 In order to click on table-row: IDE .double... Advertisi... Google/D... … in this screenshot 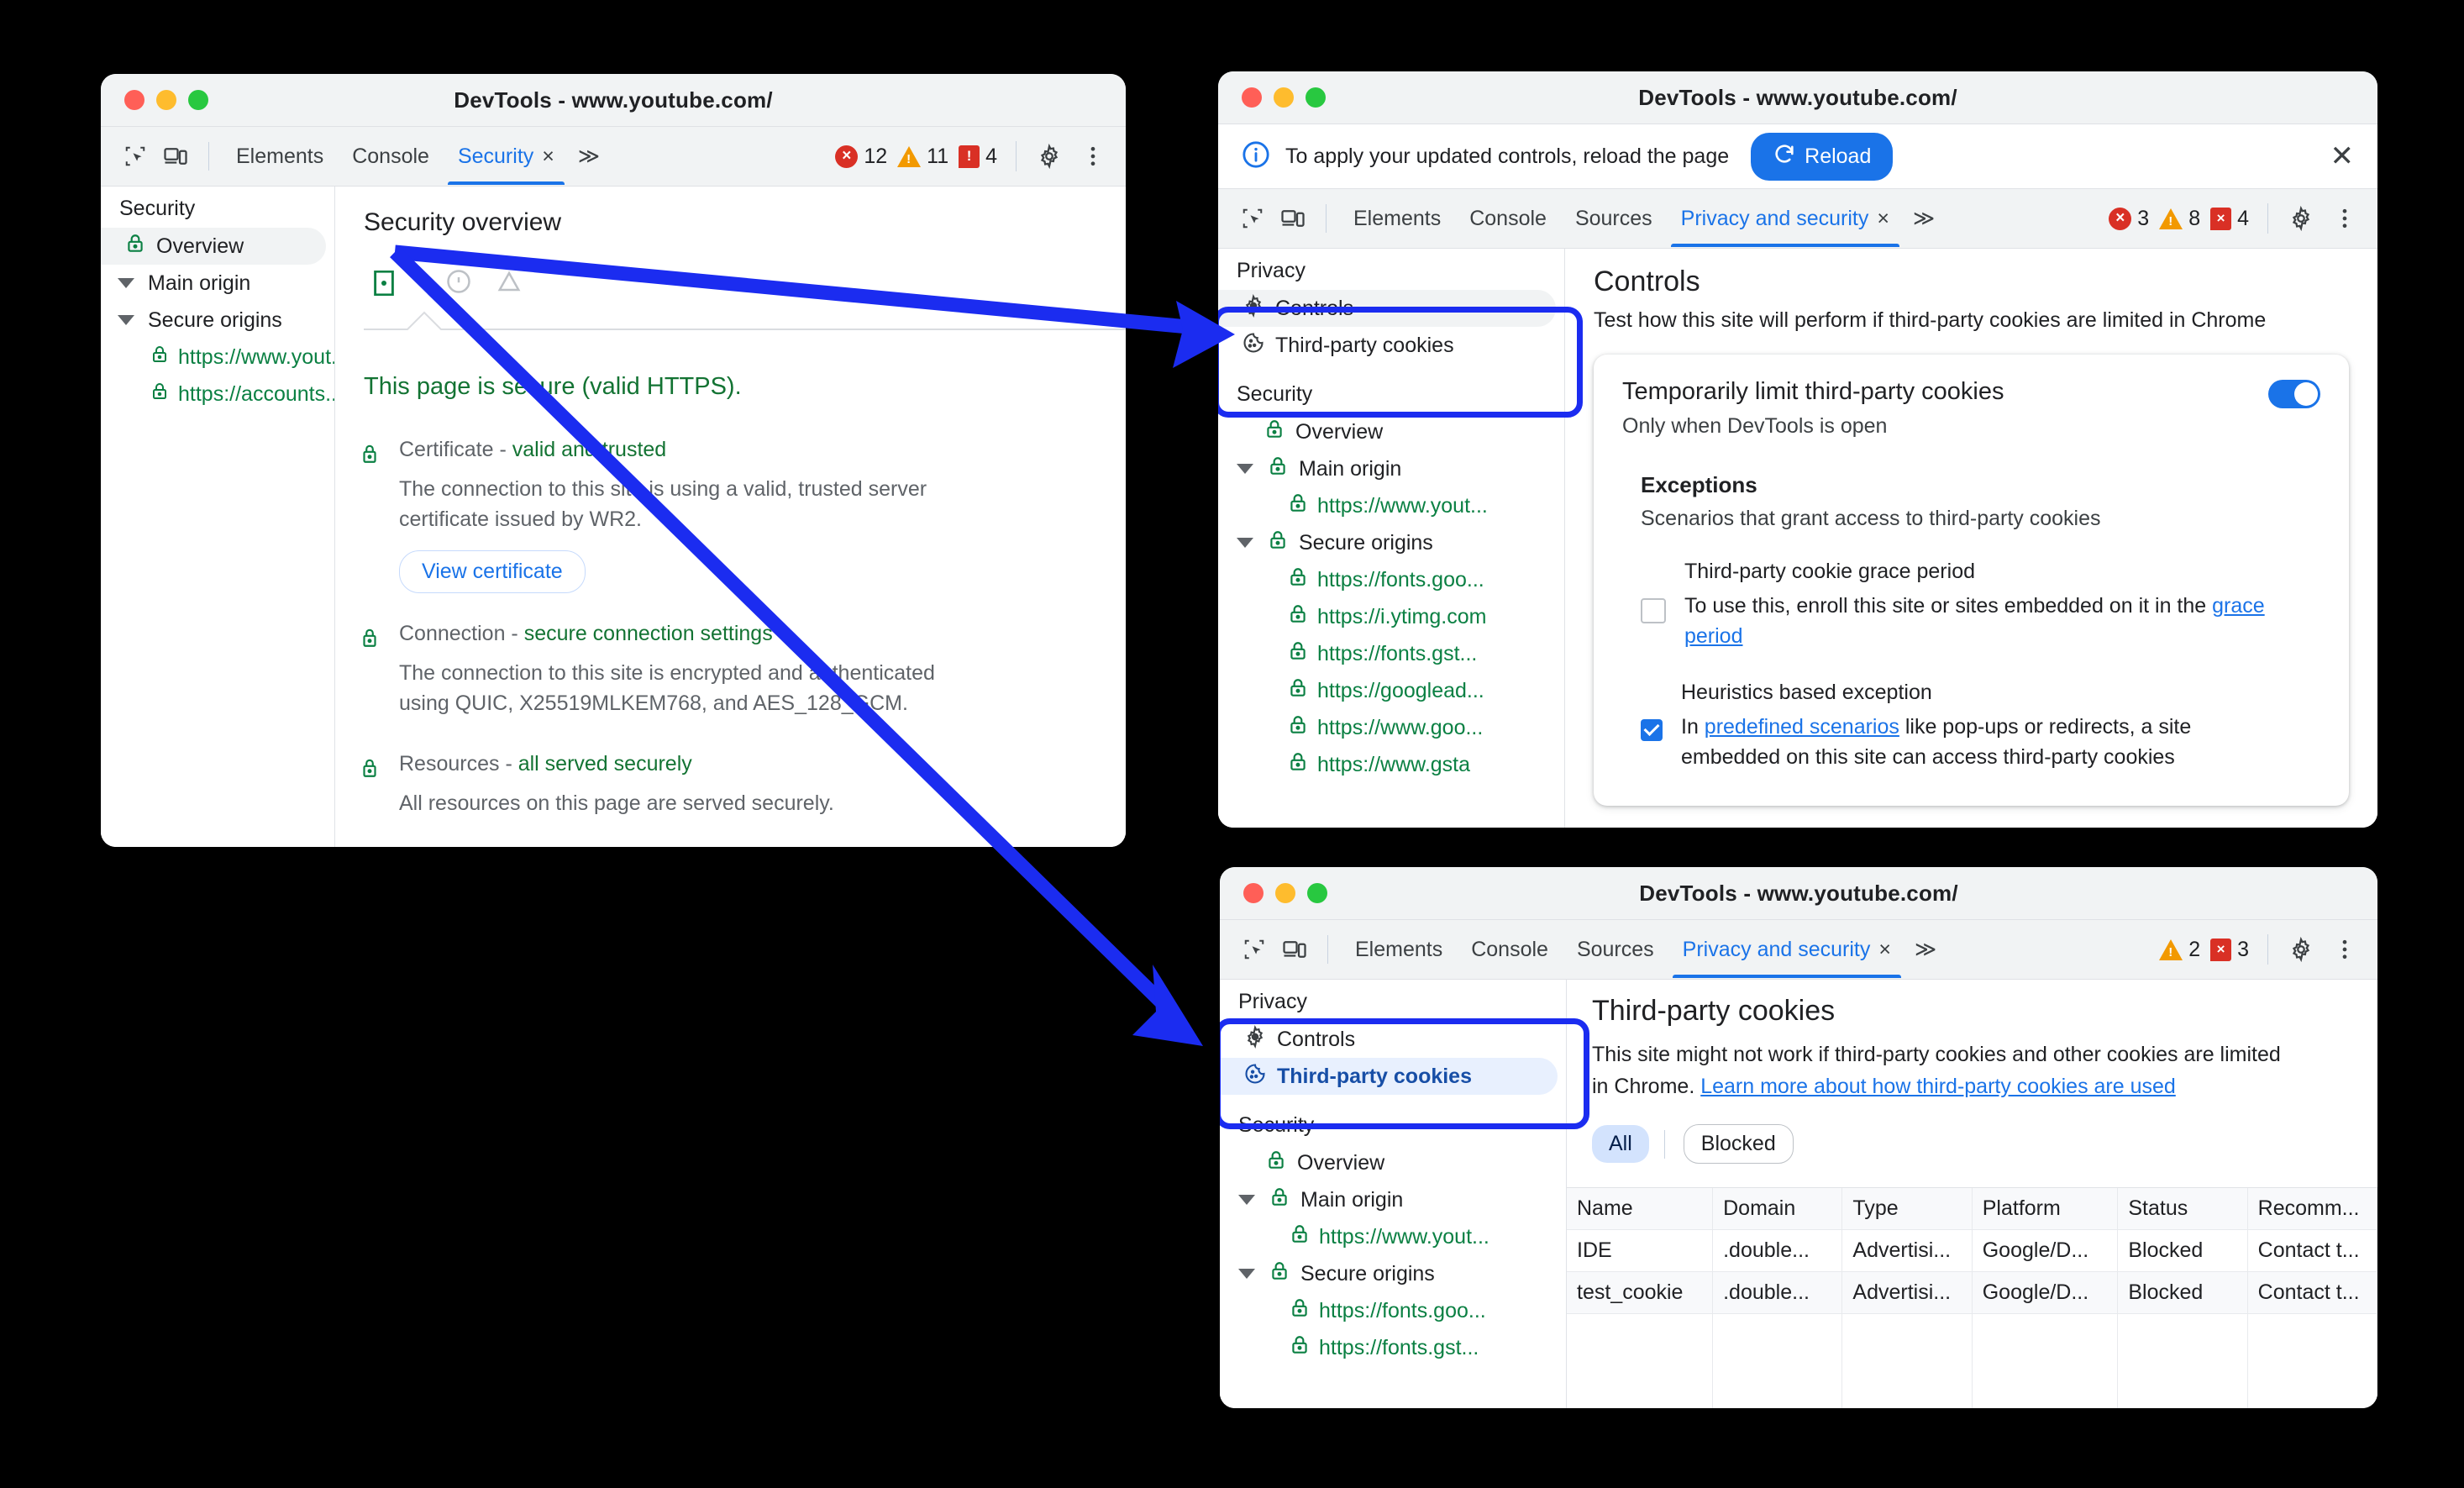, I will do `click(1972, 1250)`.